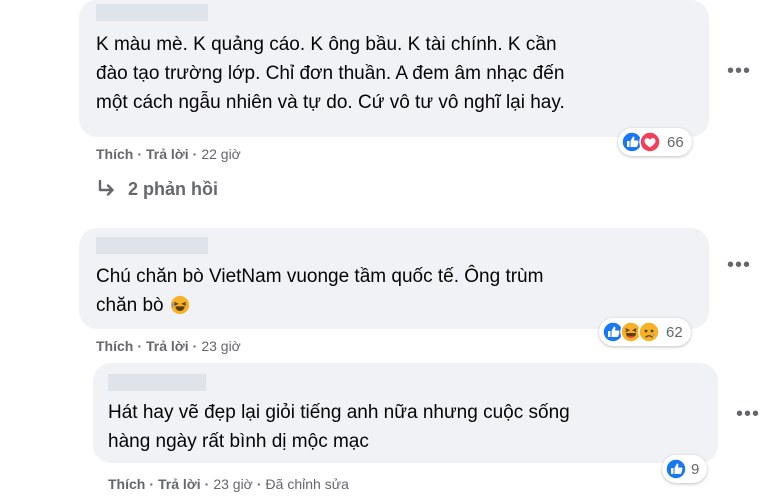  Describe the element at coordinates (179, 305) in the screenshot. I see `laughing-emoji-icon` at that location.